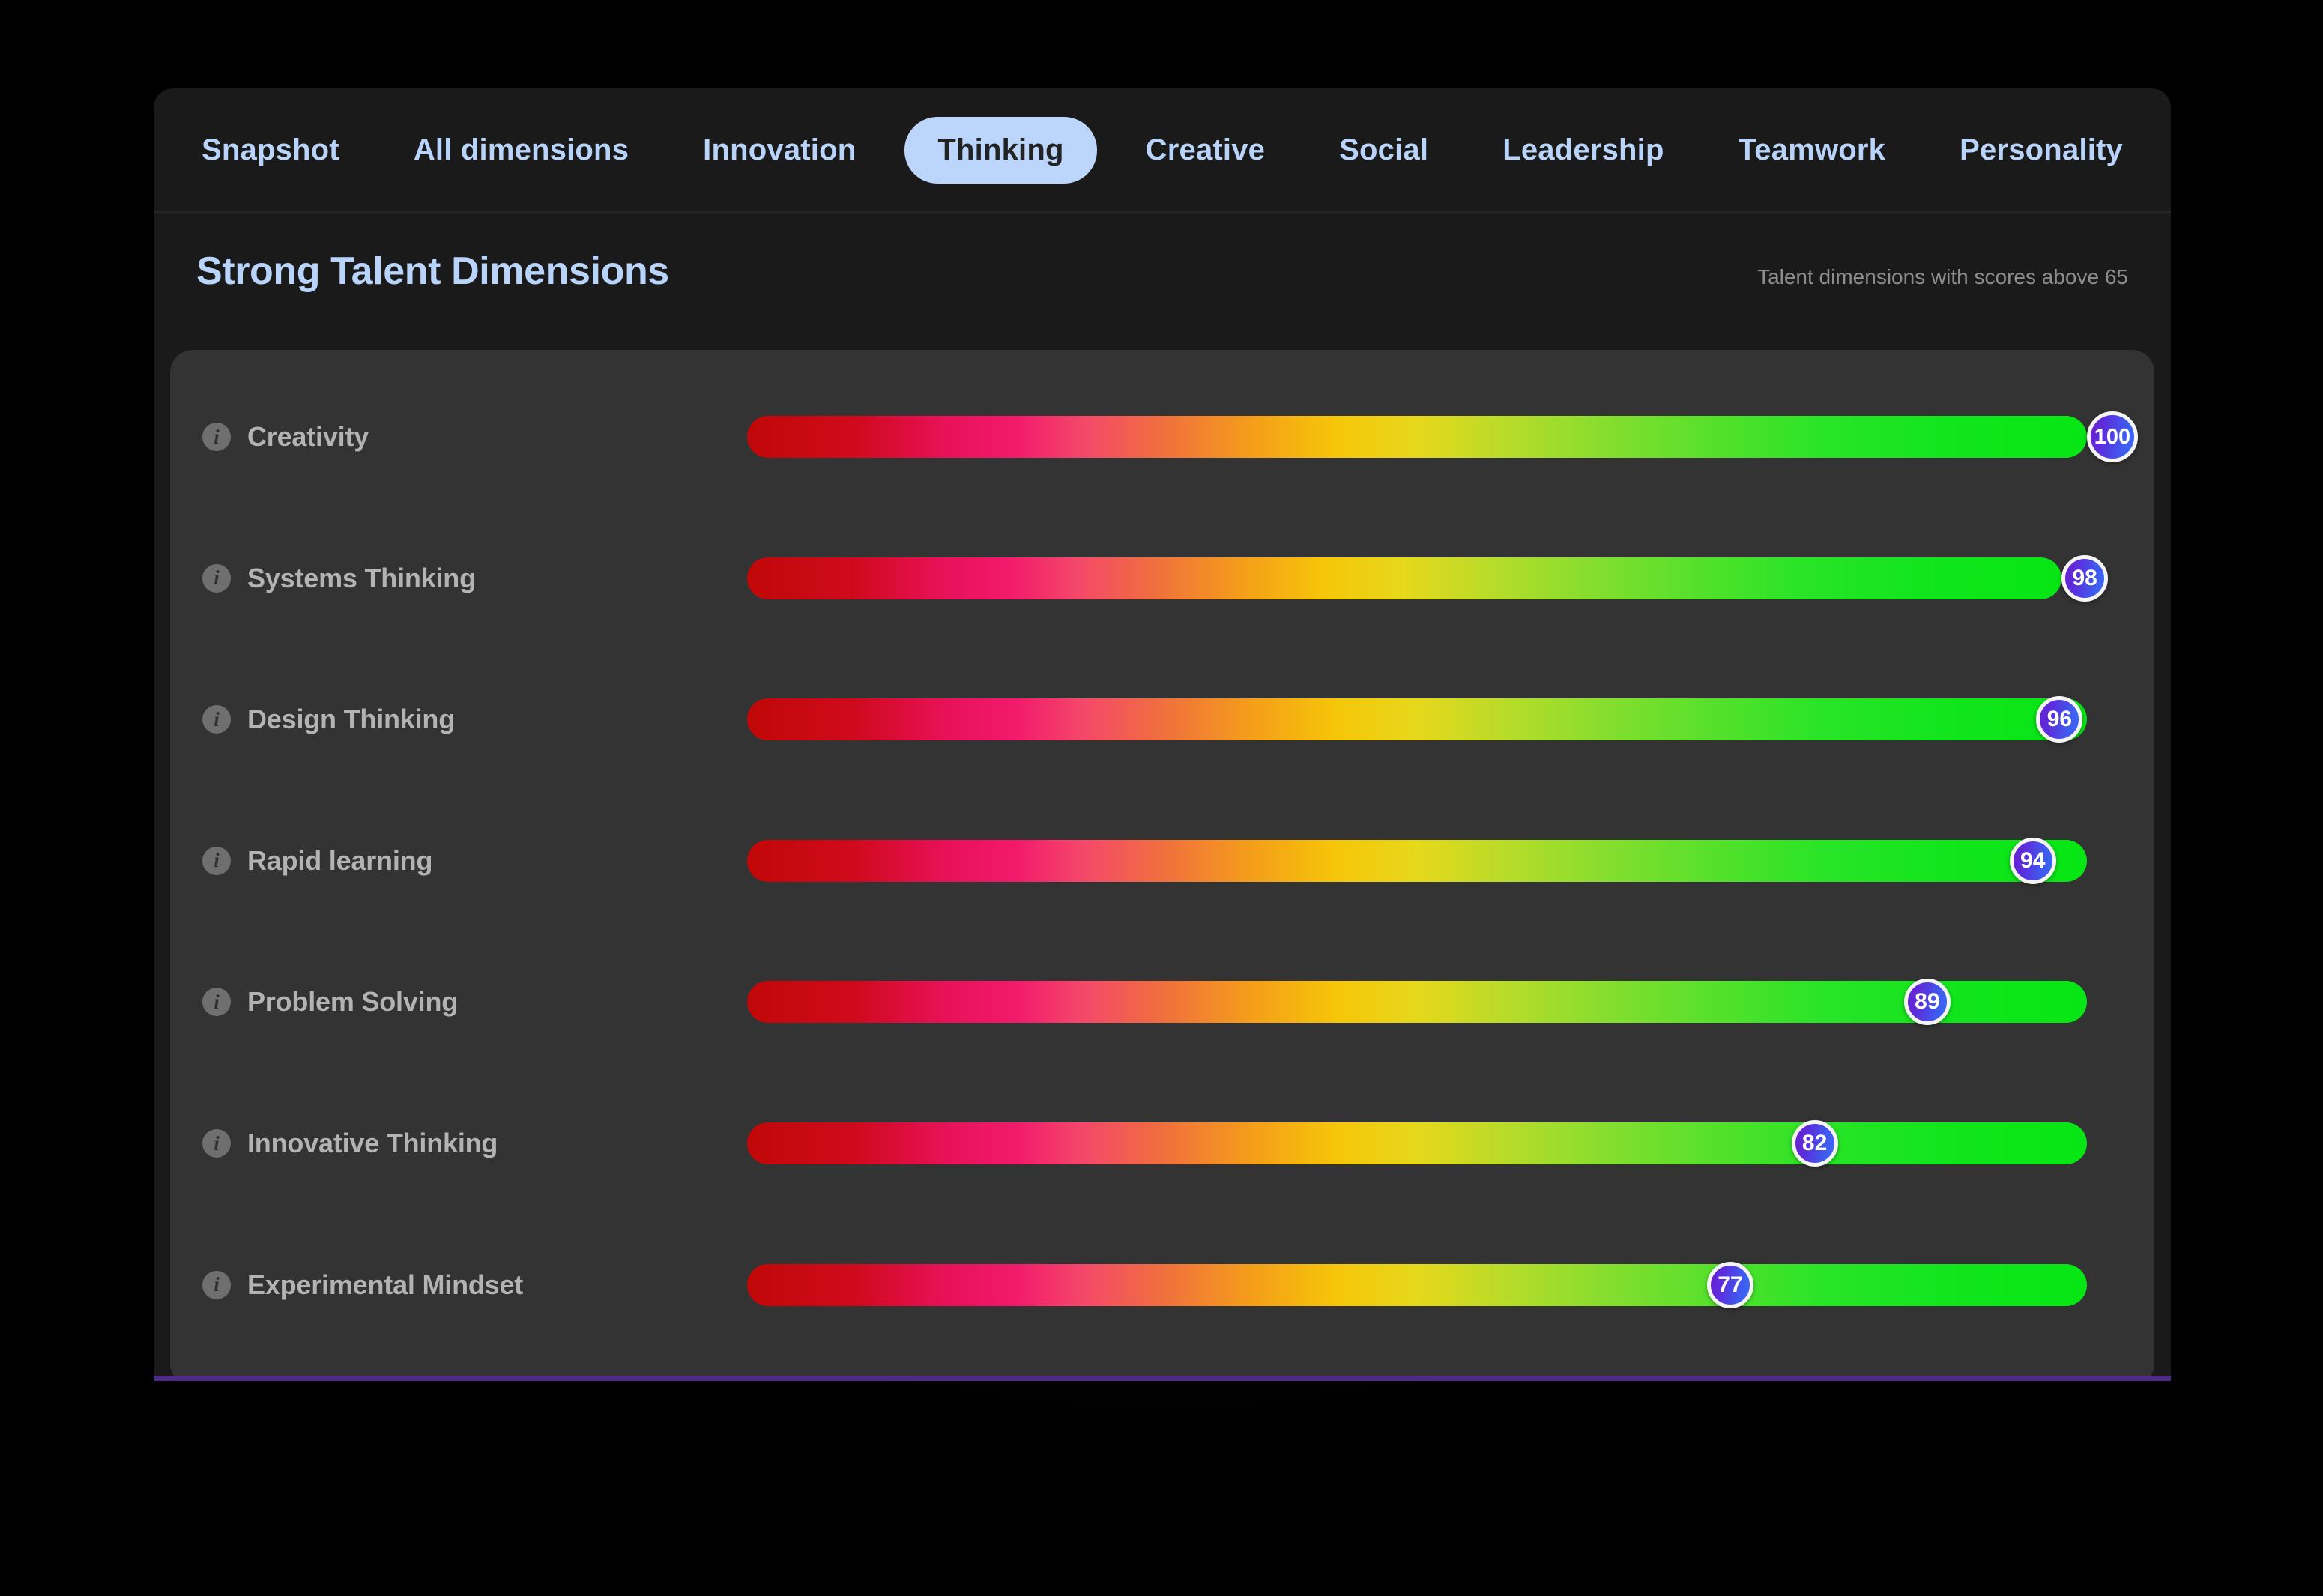  I want to click on dimension-row: i Experimental Mindset 77, so click(1162, 1285).